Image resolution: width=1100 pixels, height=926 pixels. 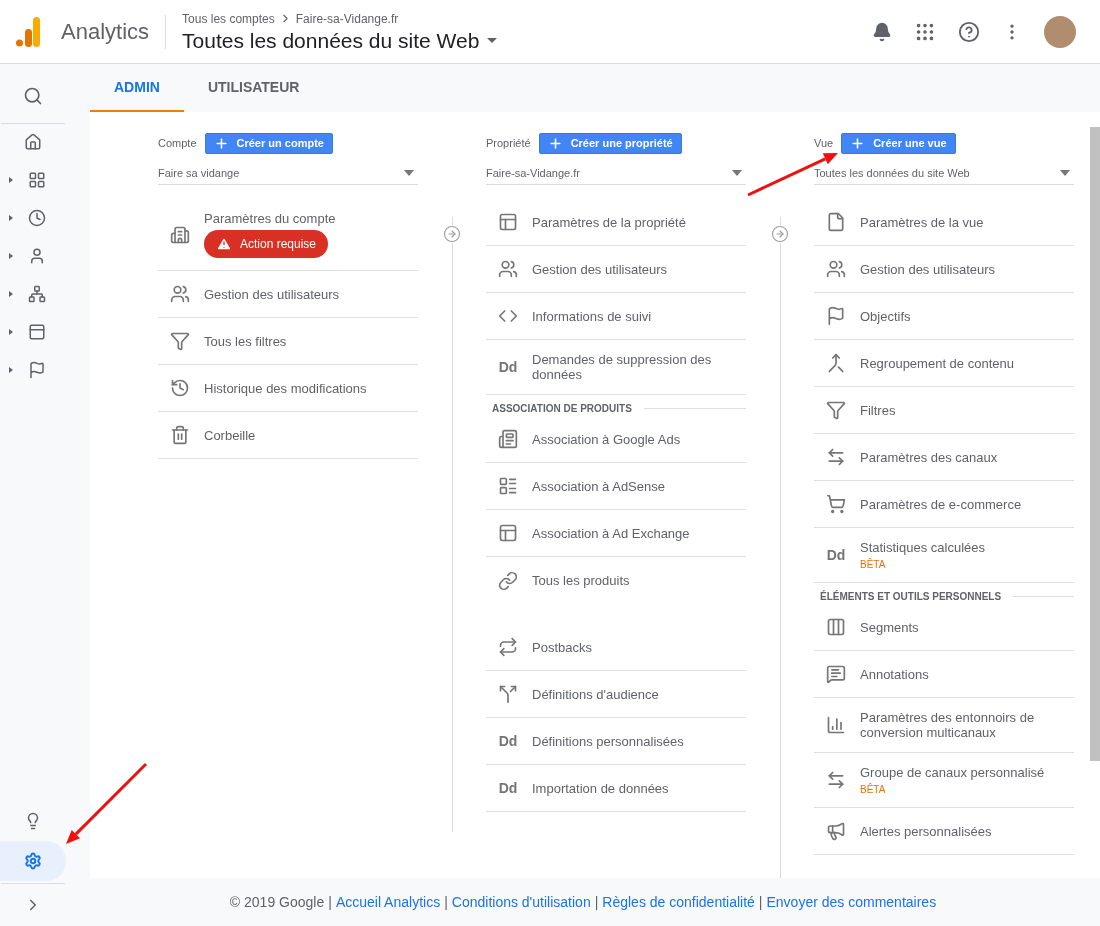 What do you see at coordinates (609, 222) in the screenshot?
I see `admin-link: Paramètres de la propriété` at bounding box center [609, 222].